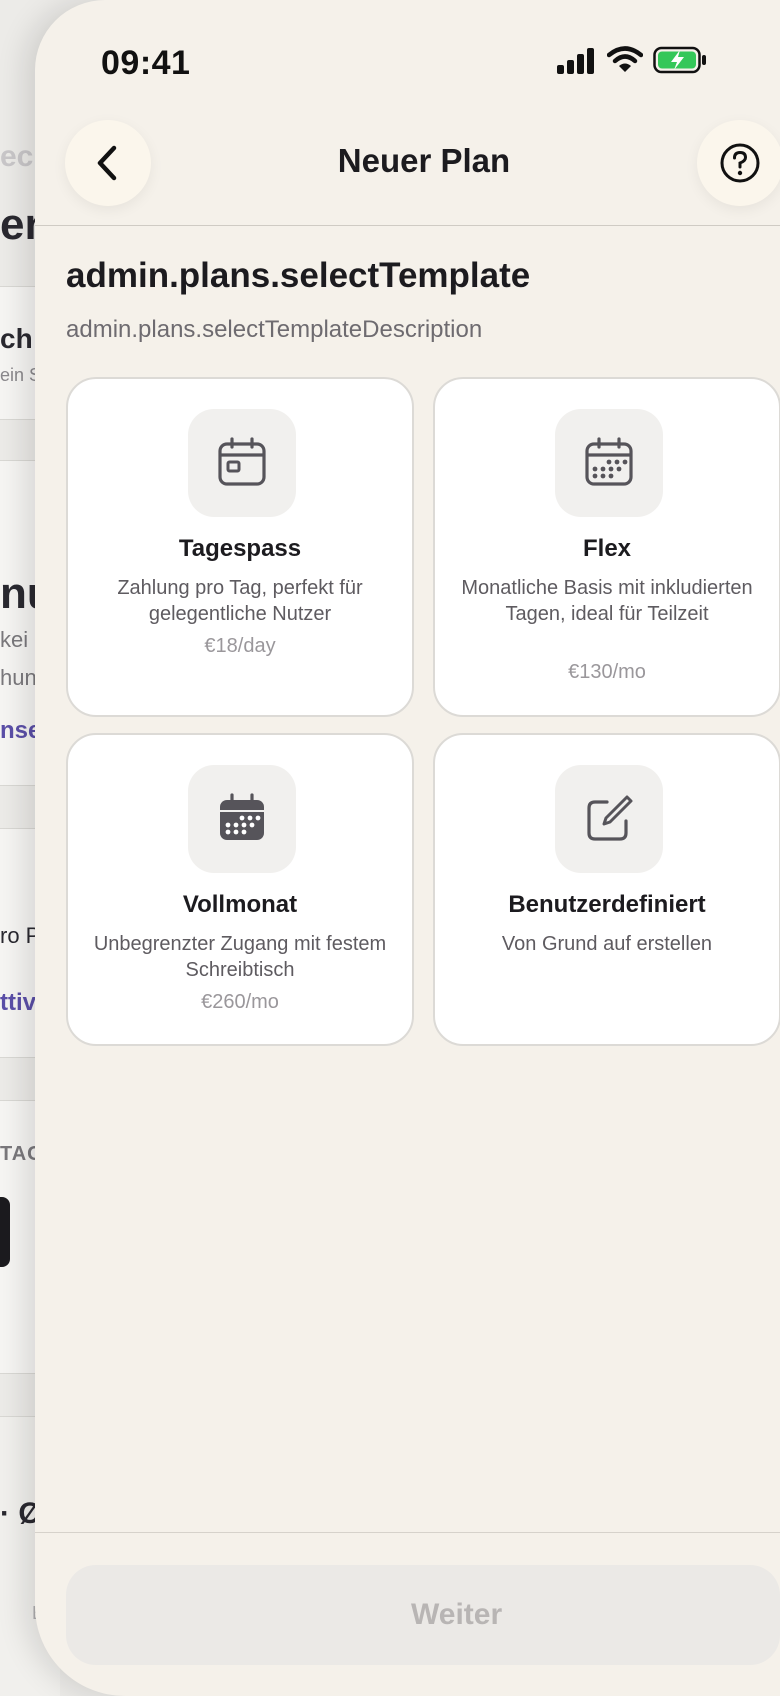 The width and height of the screenshot is (780, 1696). I want to click on edit-square-icon, so click(610, 818).